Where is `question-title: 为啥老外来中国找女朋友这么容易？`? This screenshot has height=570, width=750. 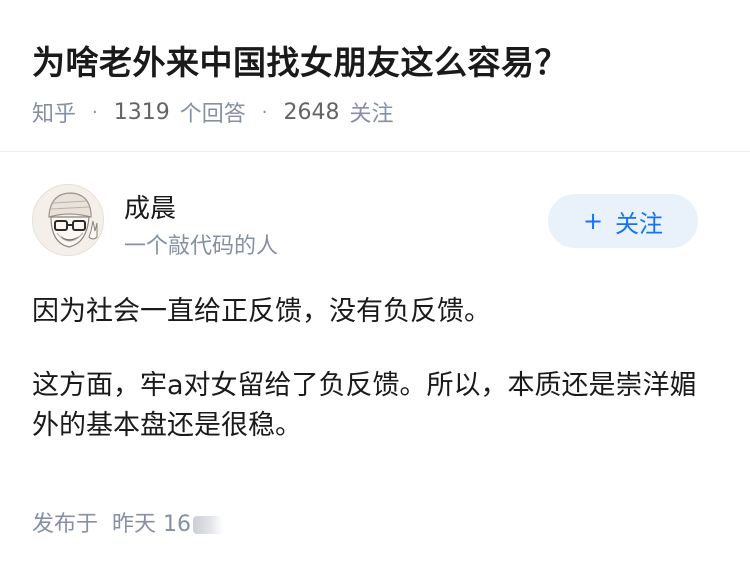 question-title: 为啥老外来中国找女朋友这么容易？ is located at coordinates (300, 60).